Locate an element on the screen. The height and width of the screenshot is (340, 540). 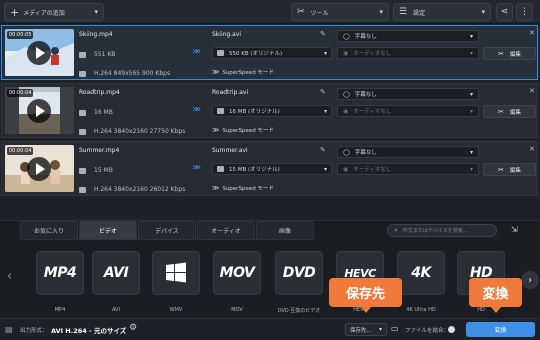
output-format-icon: ▤ is located at coordinates (9, 329).